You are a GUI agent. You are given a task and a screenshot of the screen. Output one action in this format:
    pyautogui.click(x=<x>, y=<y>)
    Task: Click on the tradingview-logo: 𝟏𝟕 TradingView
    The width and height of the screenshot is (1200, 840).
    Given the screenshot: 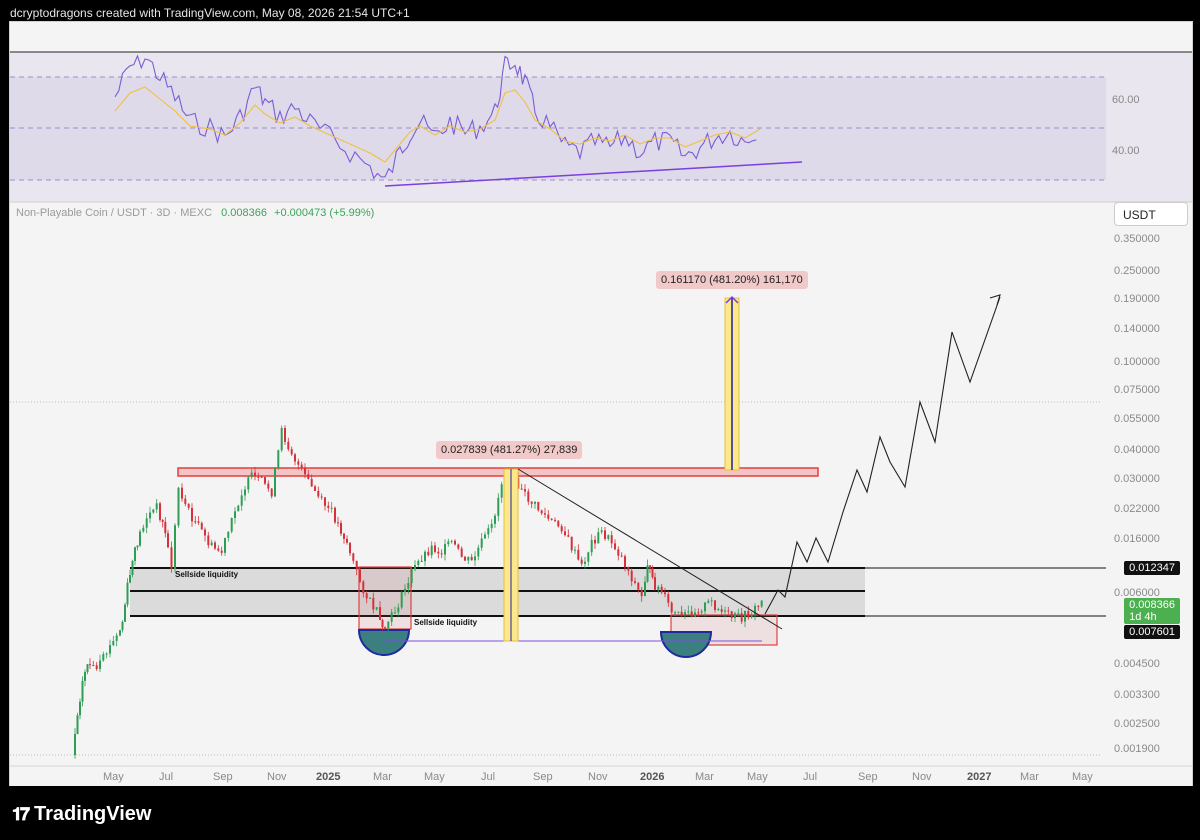 What is the action you would take?
    pyautogui.click(x=81, y=814)
    